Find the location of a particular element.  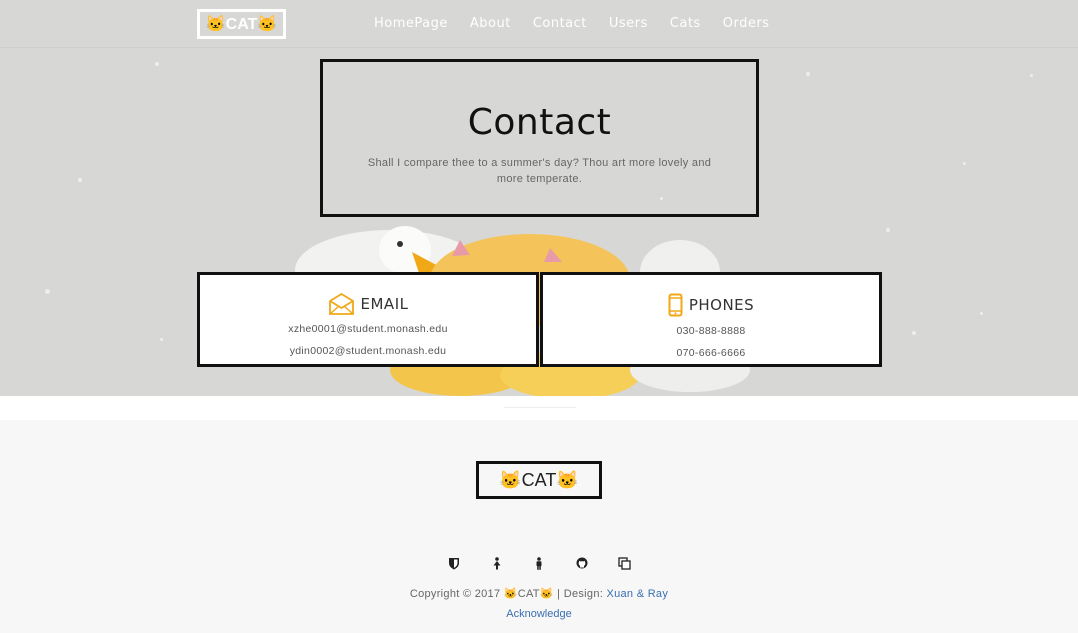

phone-card-heading: PHONES is located at coordinates (711, 305).